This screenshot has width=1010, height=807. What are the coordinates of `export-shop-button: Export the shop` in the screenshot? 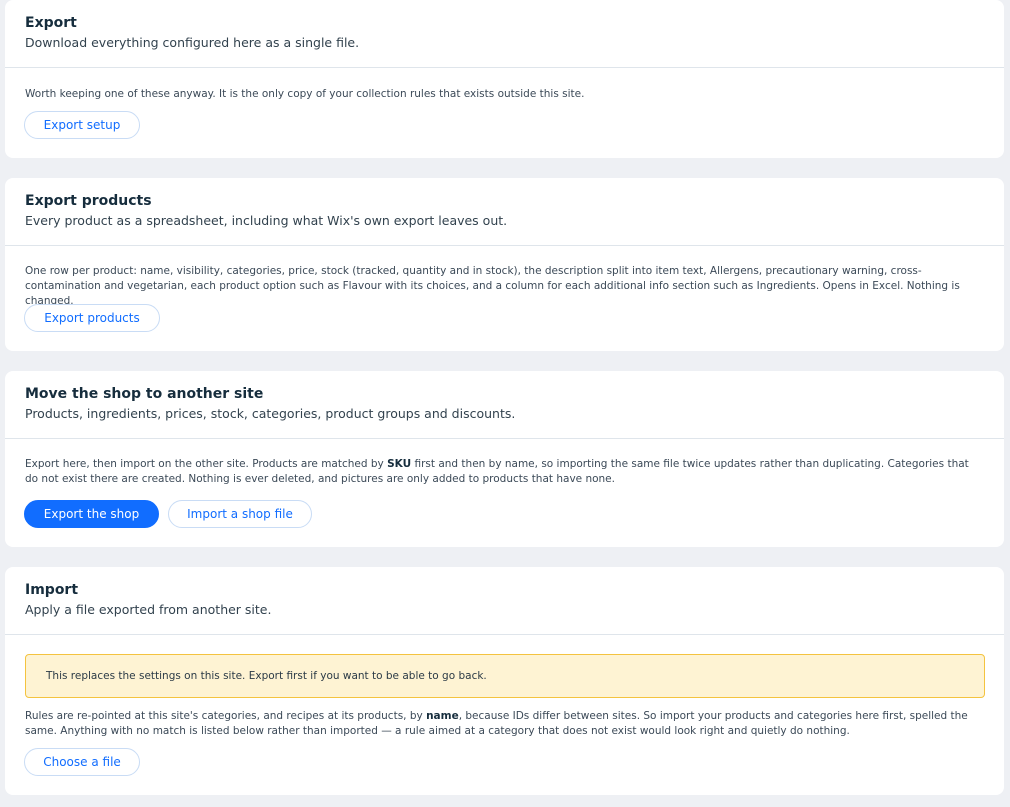 It's located at (91, 514).